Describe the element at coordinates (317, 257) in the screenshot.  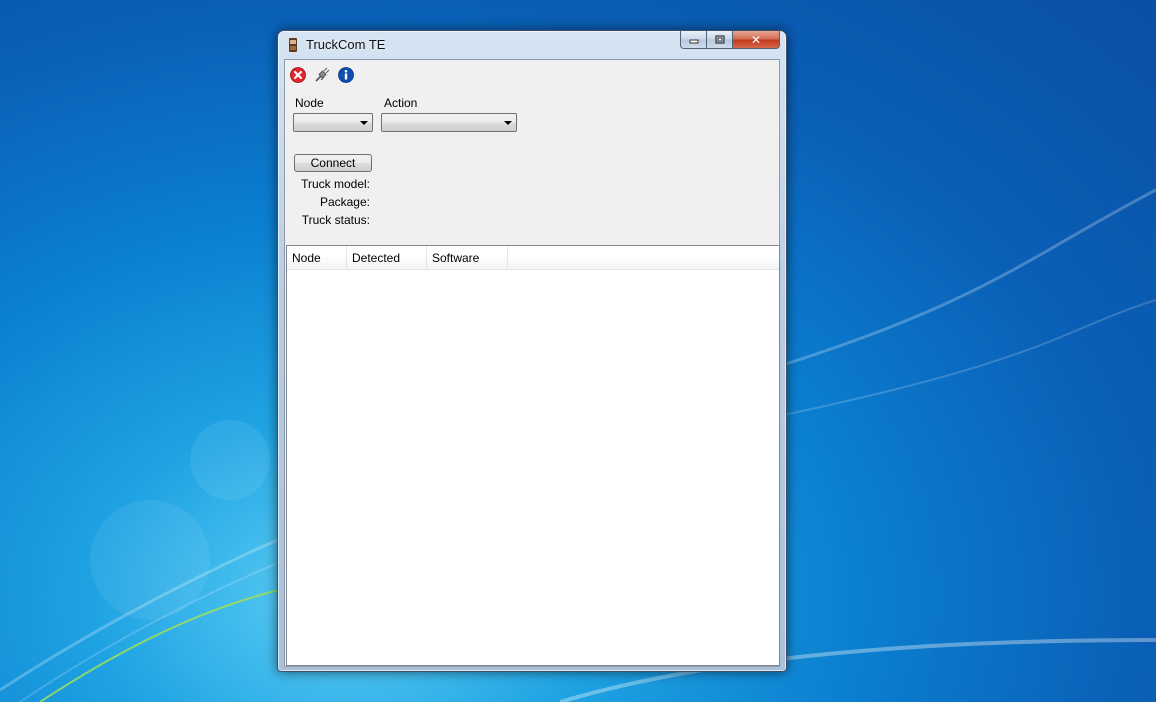
I see `column-header-node: Node` at that location.